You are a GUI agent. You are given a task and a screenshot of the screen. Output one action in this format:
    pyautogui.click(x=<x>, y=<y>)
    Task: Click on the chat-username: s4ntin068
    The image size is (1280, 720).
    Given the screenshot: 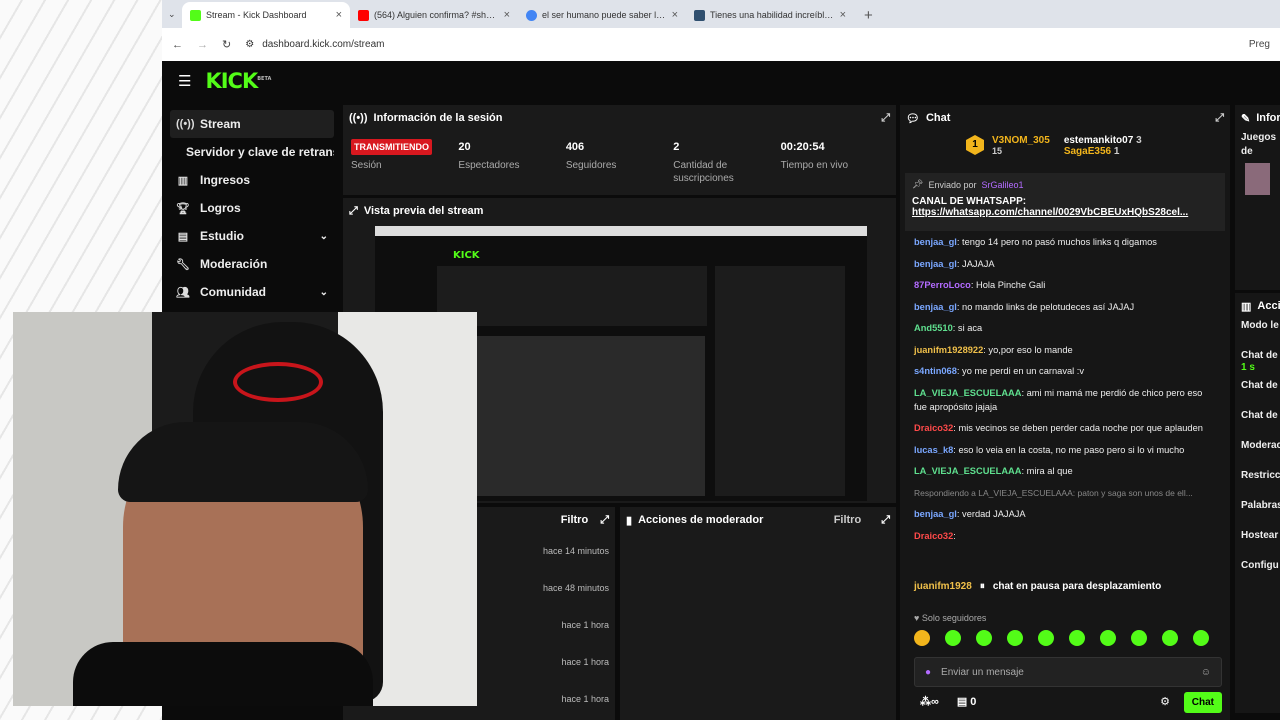 What is the action you would take?
    pyautogui.click(x=935, y=371)
    